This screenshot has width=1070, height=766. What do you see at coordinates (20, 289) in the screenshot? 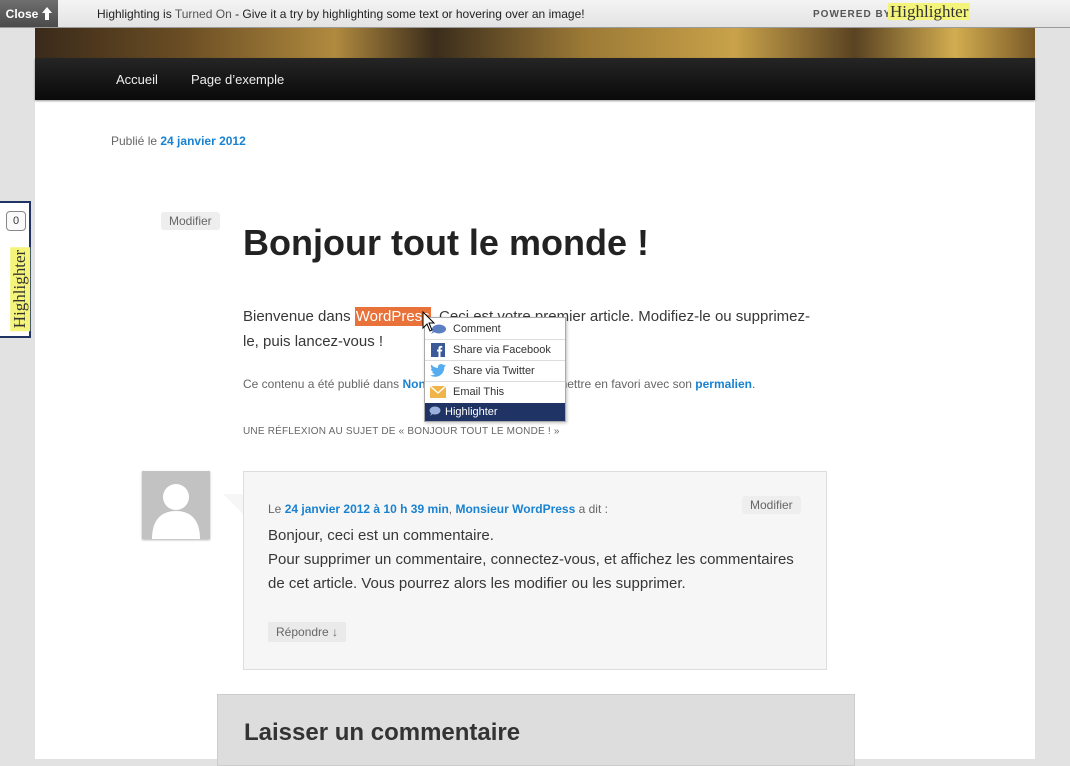
I see `side-highlighter-logo: Highlighter` at bounding box center [20, 289].